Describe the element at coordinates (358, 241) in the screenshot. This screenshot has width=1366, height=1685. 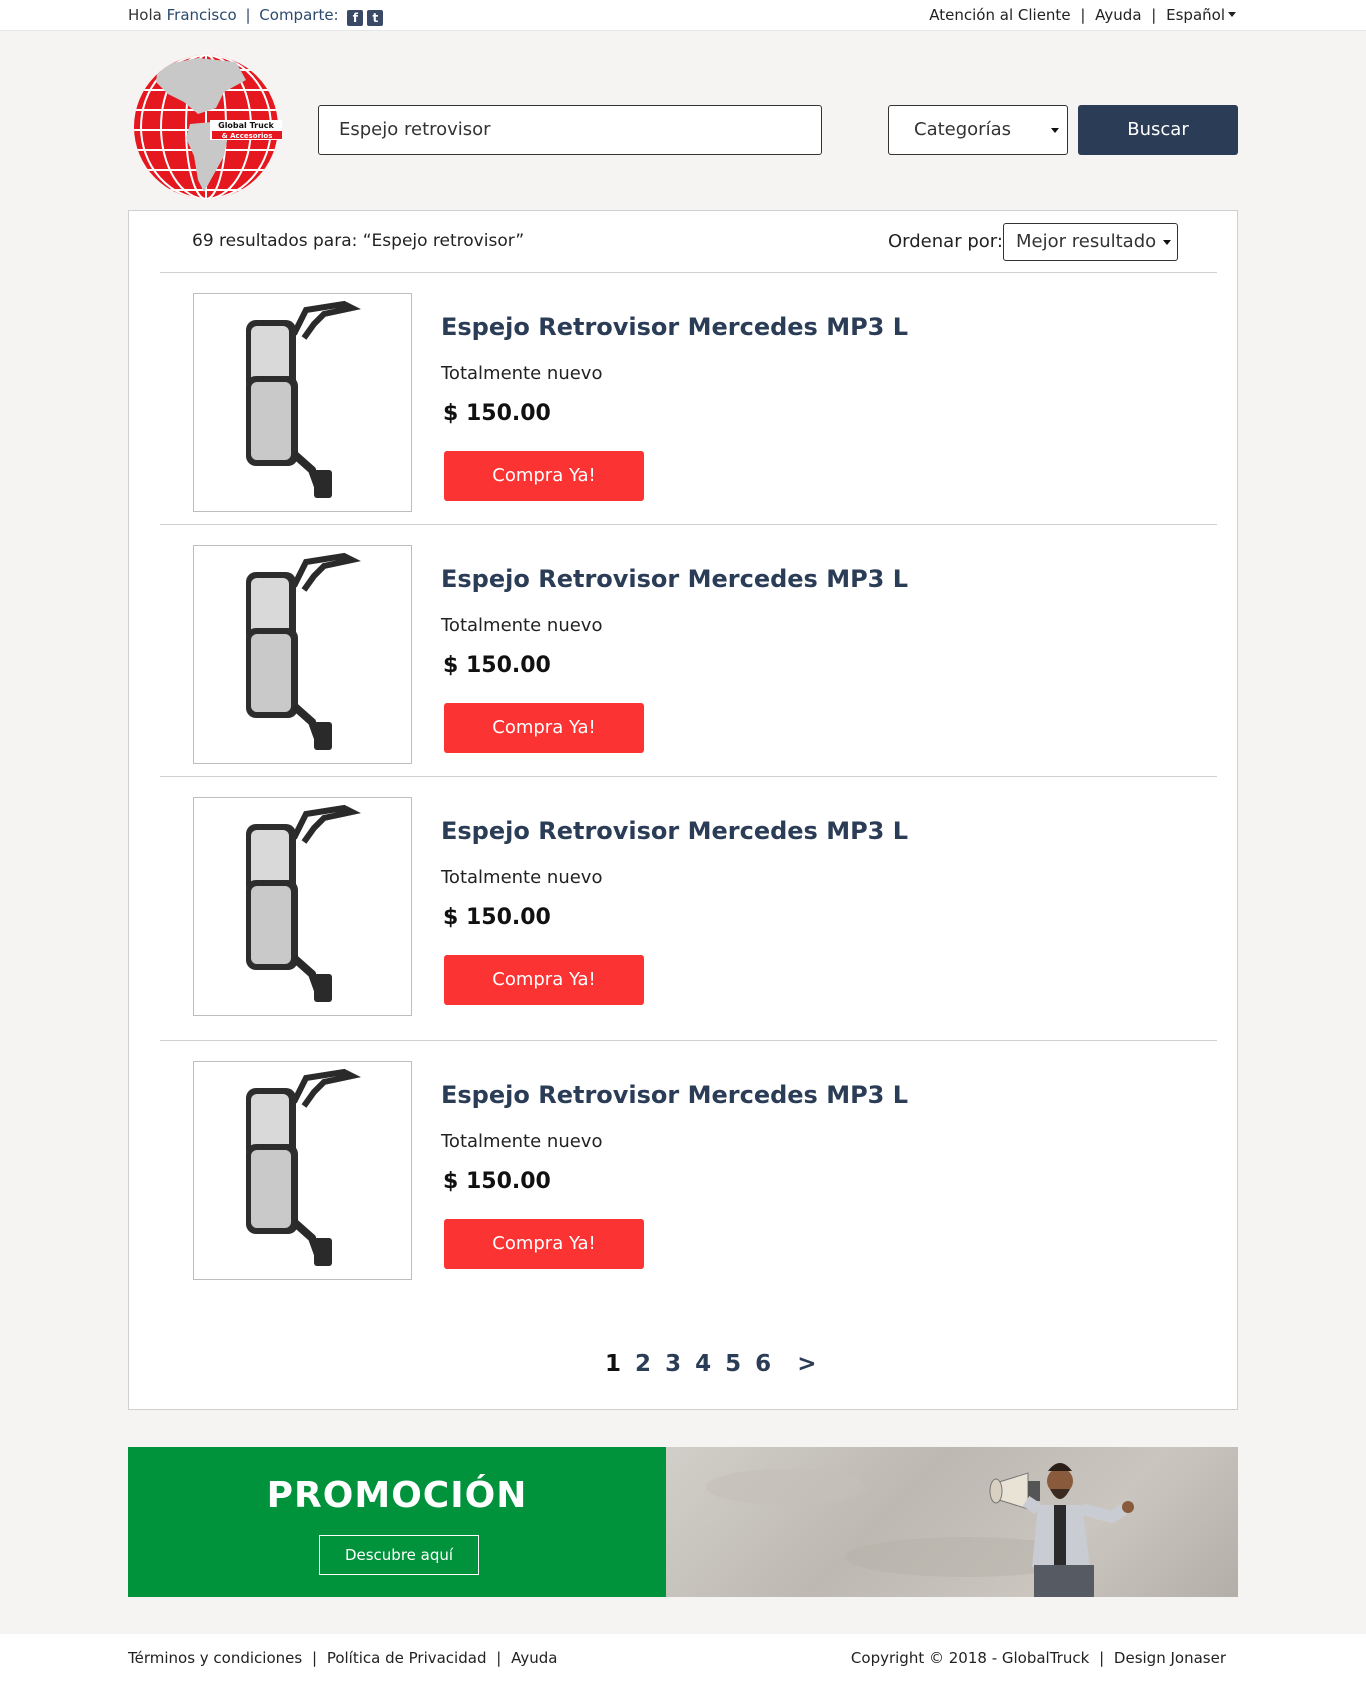
I see `results-count: 69 resultados para: “Espejo retrovisor”` at that location.